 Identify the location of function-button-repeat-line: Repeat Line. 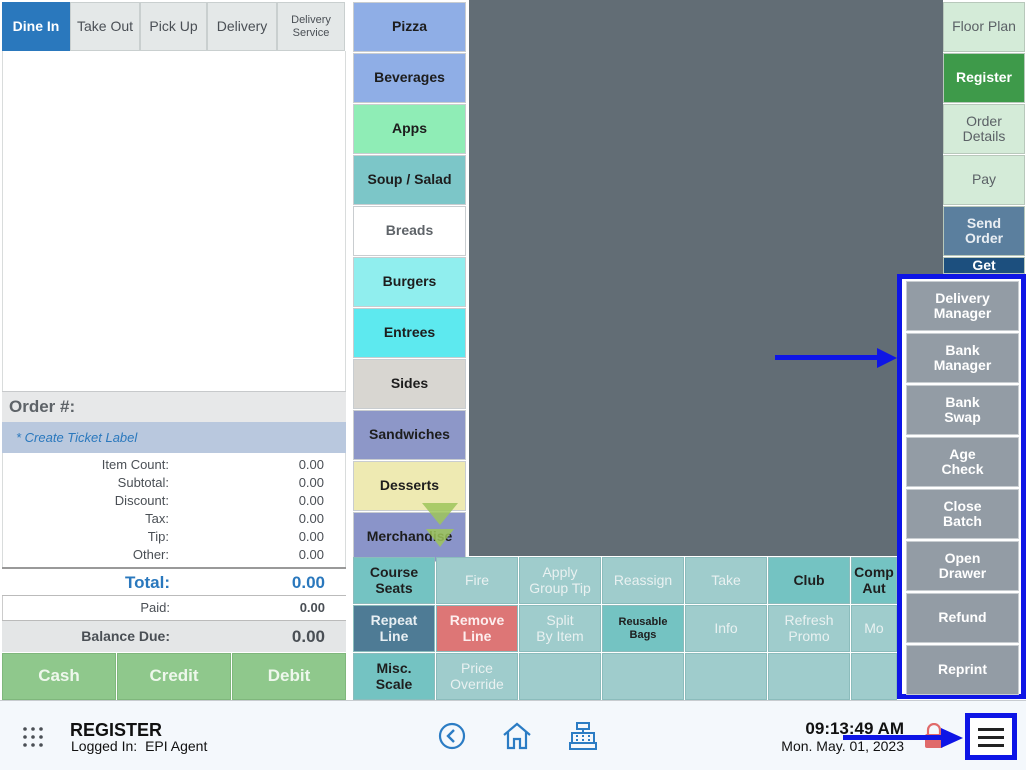
(394, 628).